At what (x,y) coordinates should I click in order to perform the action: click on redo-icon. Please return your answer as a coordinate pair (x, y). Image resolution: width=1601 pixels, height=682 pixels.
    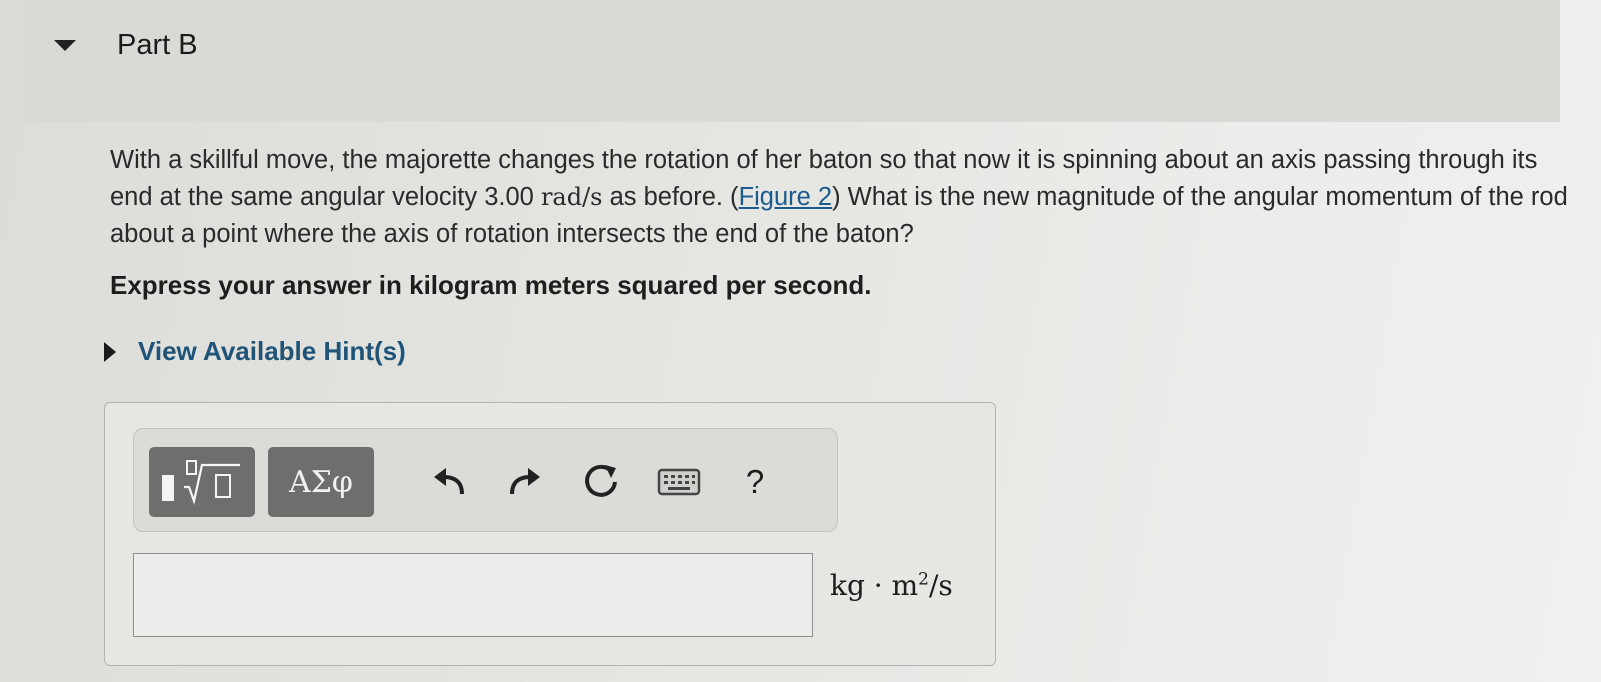
    Looking at the image, I should click on (525, 482).